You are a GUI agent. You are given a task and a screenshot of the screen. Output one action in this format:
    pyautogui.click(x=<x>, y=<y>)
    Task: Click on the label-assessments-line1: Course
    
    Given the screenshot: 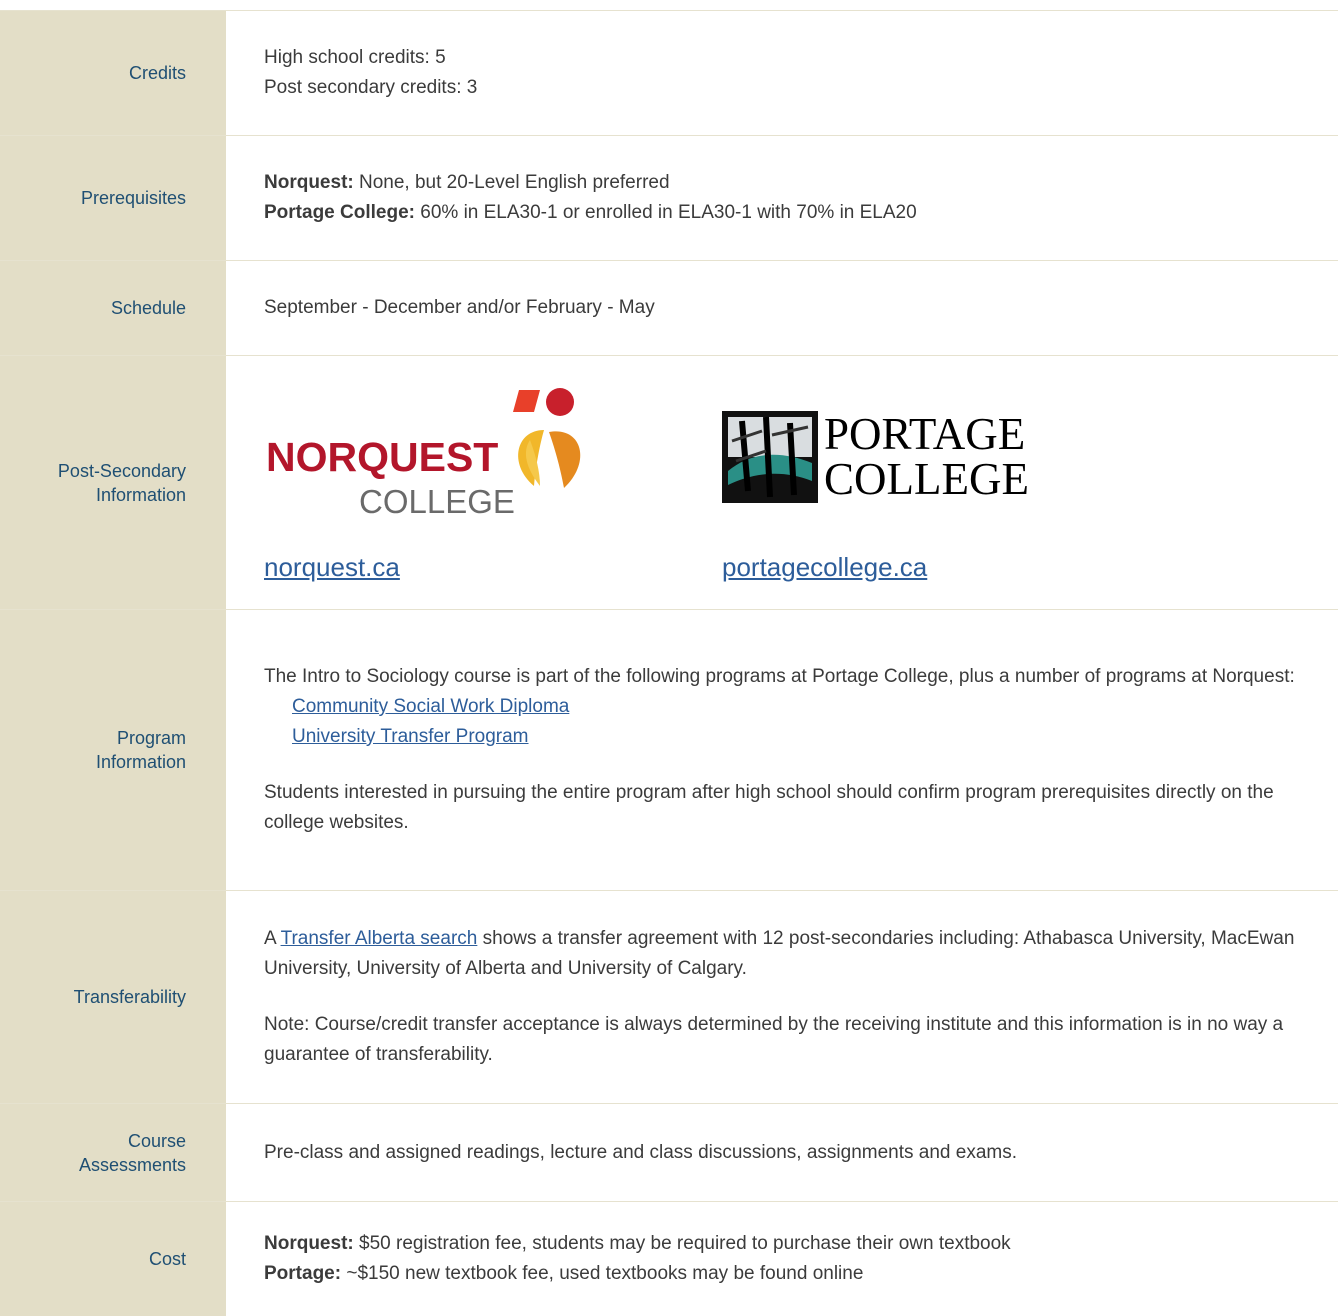 What is the action you would take?
    pyautogui.click(x=156, y=1140)
    